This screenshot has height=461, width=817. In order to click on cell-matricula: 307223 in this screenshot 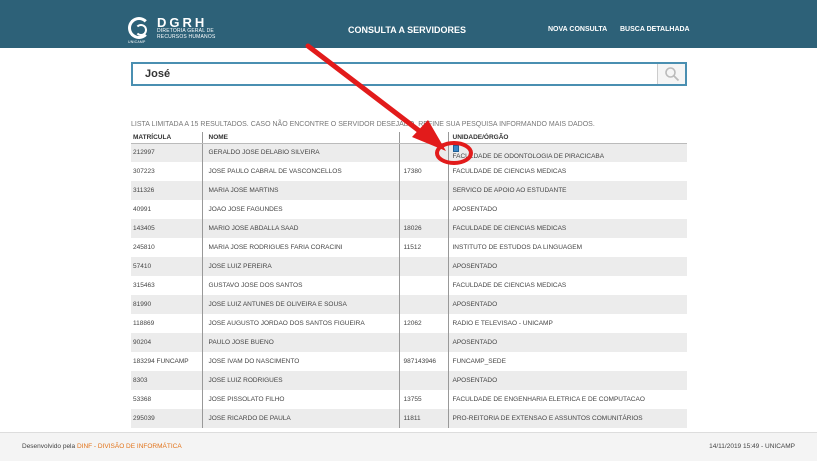, I will do `click(144, 171)`.